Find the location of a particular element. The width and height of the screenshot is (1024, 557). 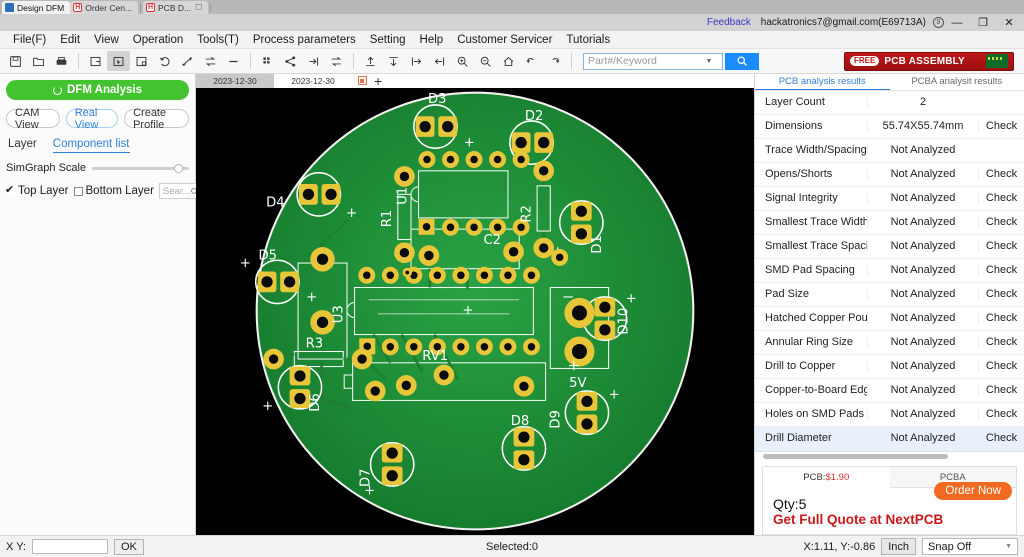

tab-pcba-analysis-results: PCBA analysit results is located at coordinates (957, 82).